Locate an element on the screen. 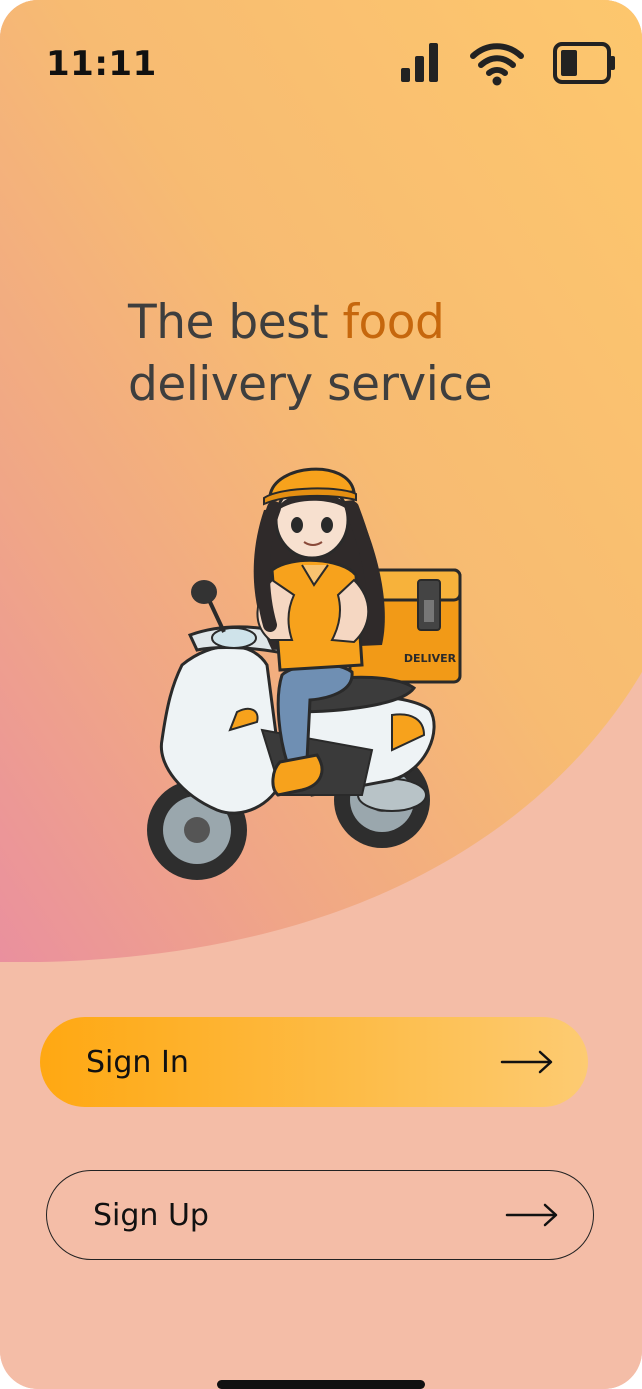 The image size is (642, 1389). headline-part1: The best is located at coordinates (235, 322).